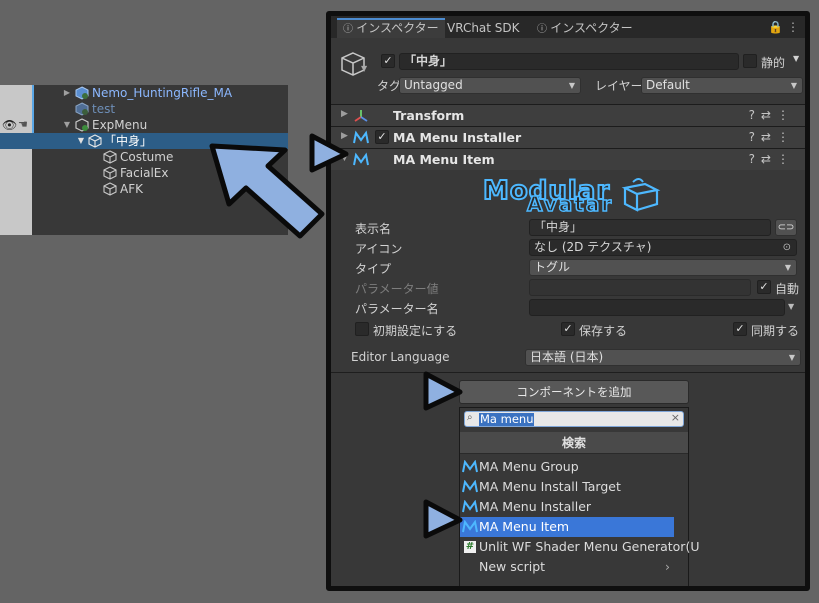 Image resolution: width=819 pixels, height=603 pixels. Describe the element at coordinates (663, 247) in the screenshot. I see `icon-object-field: なし (2D テクスチャ) ⊙` at that location.